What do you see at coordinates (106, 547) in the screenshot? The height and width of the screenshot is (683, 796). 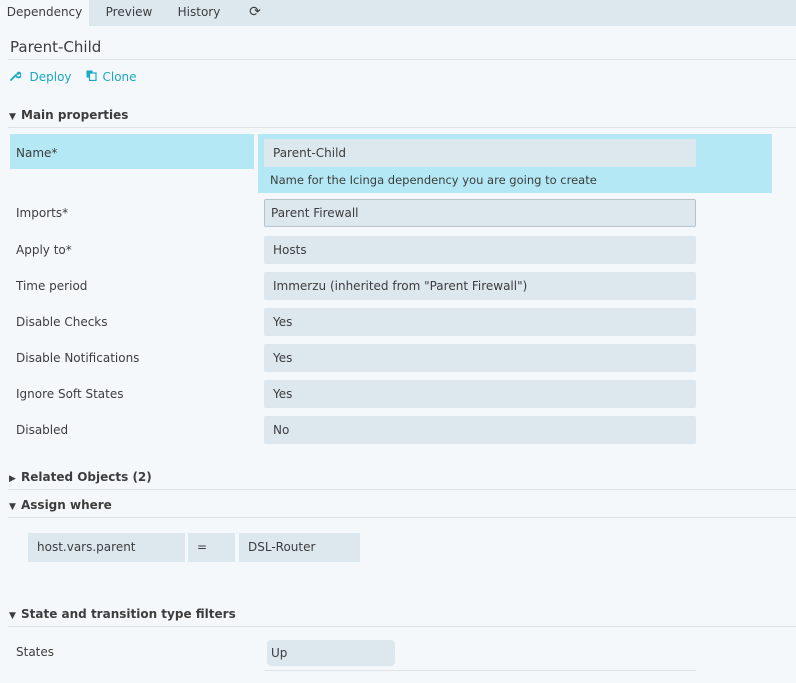 I see `assign-property-input: host.vars.parent` at bounding box center [106, 547].